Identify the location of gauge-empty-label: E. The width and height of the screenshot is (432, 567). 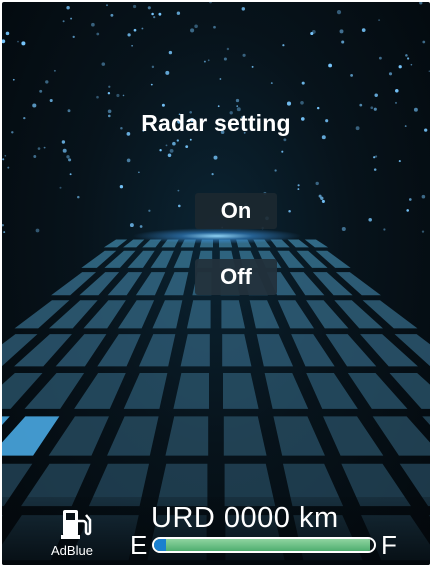
(139, 545).